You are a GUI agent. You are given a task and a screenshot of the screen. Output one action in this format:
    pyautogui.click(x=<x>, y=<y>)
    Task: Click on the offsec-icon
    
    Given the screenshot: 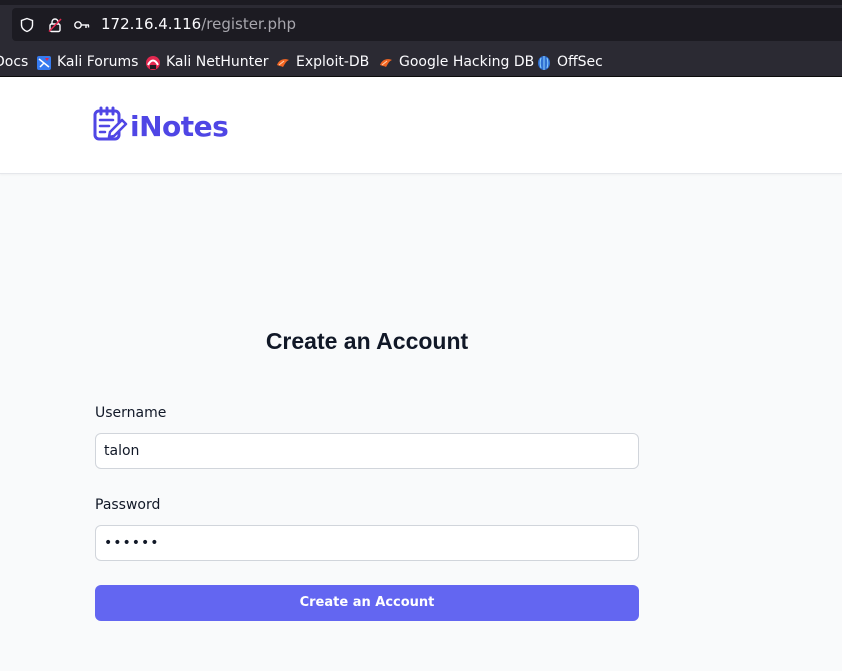 What is the action you would take?
    pyautogui.click(x=544, y=62)
    